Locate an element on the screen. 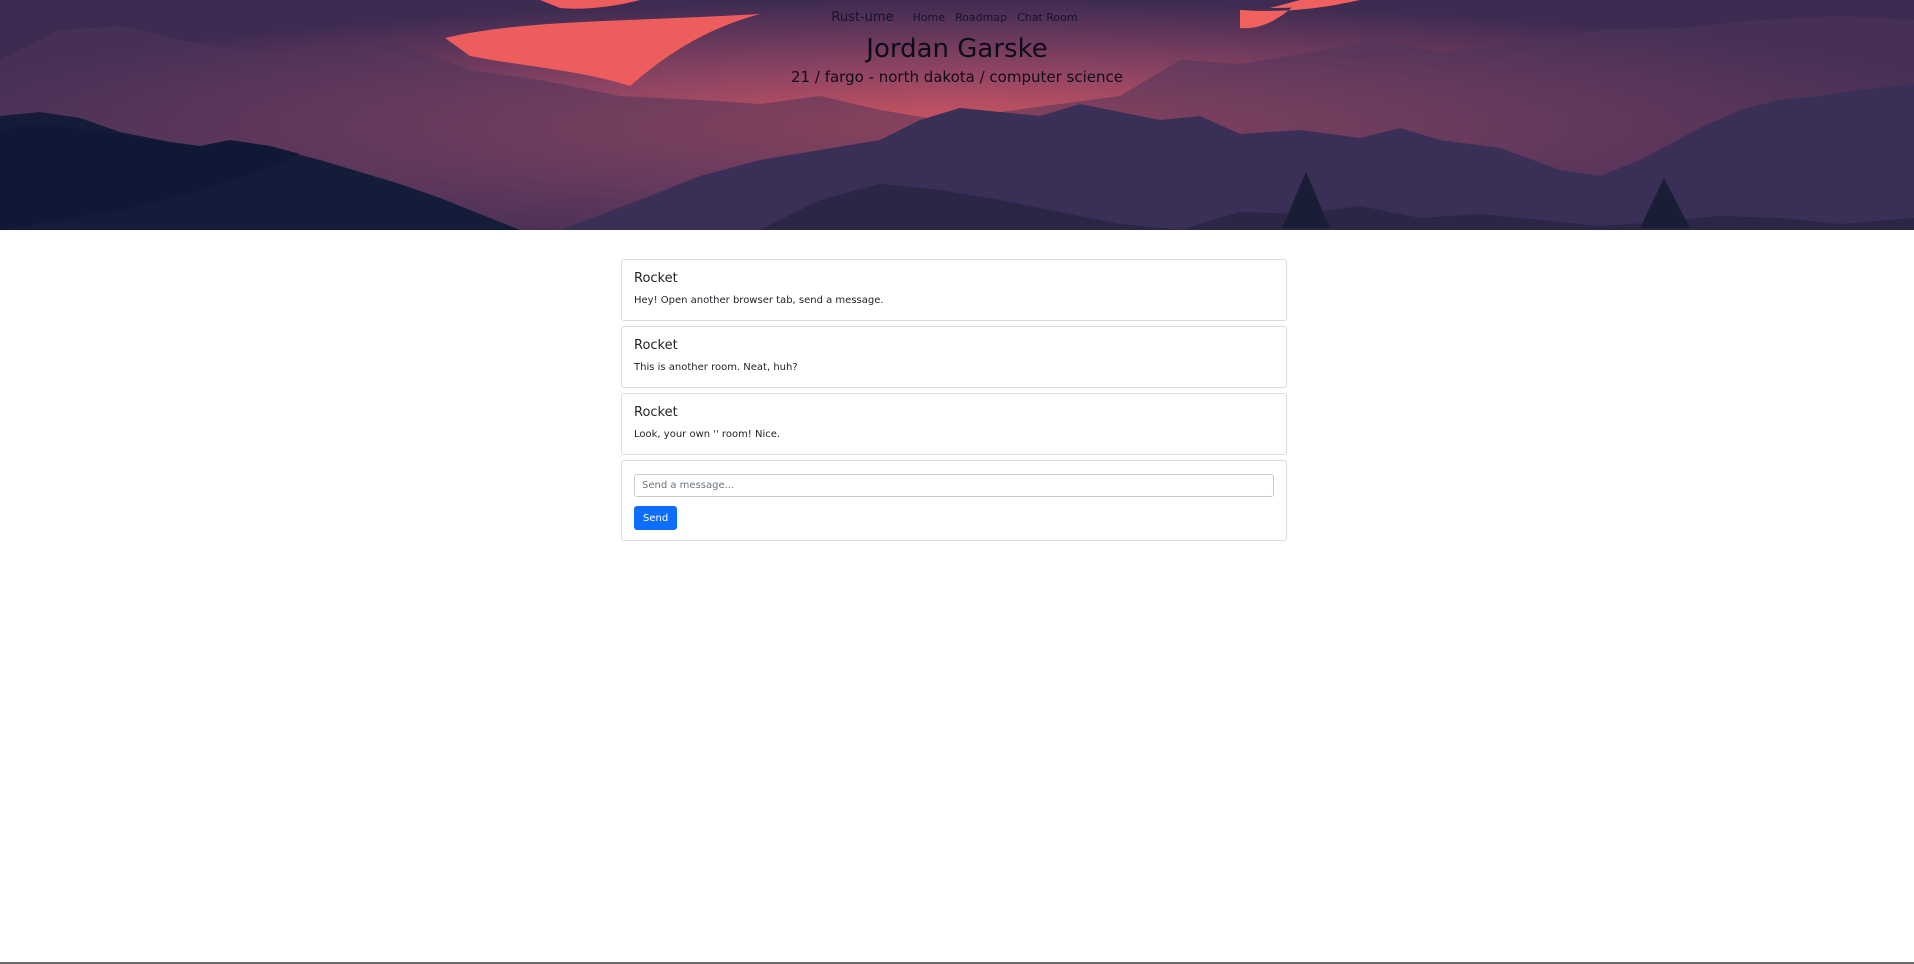  brand-link: Rust-ume is located at coordinates (862, 17).